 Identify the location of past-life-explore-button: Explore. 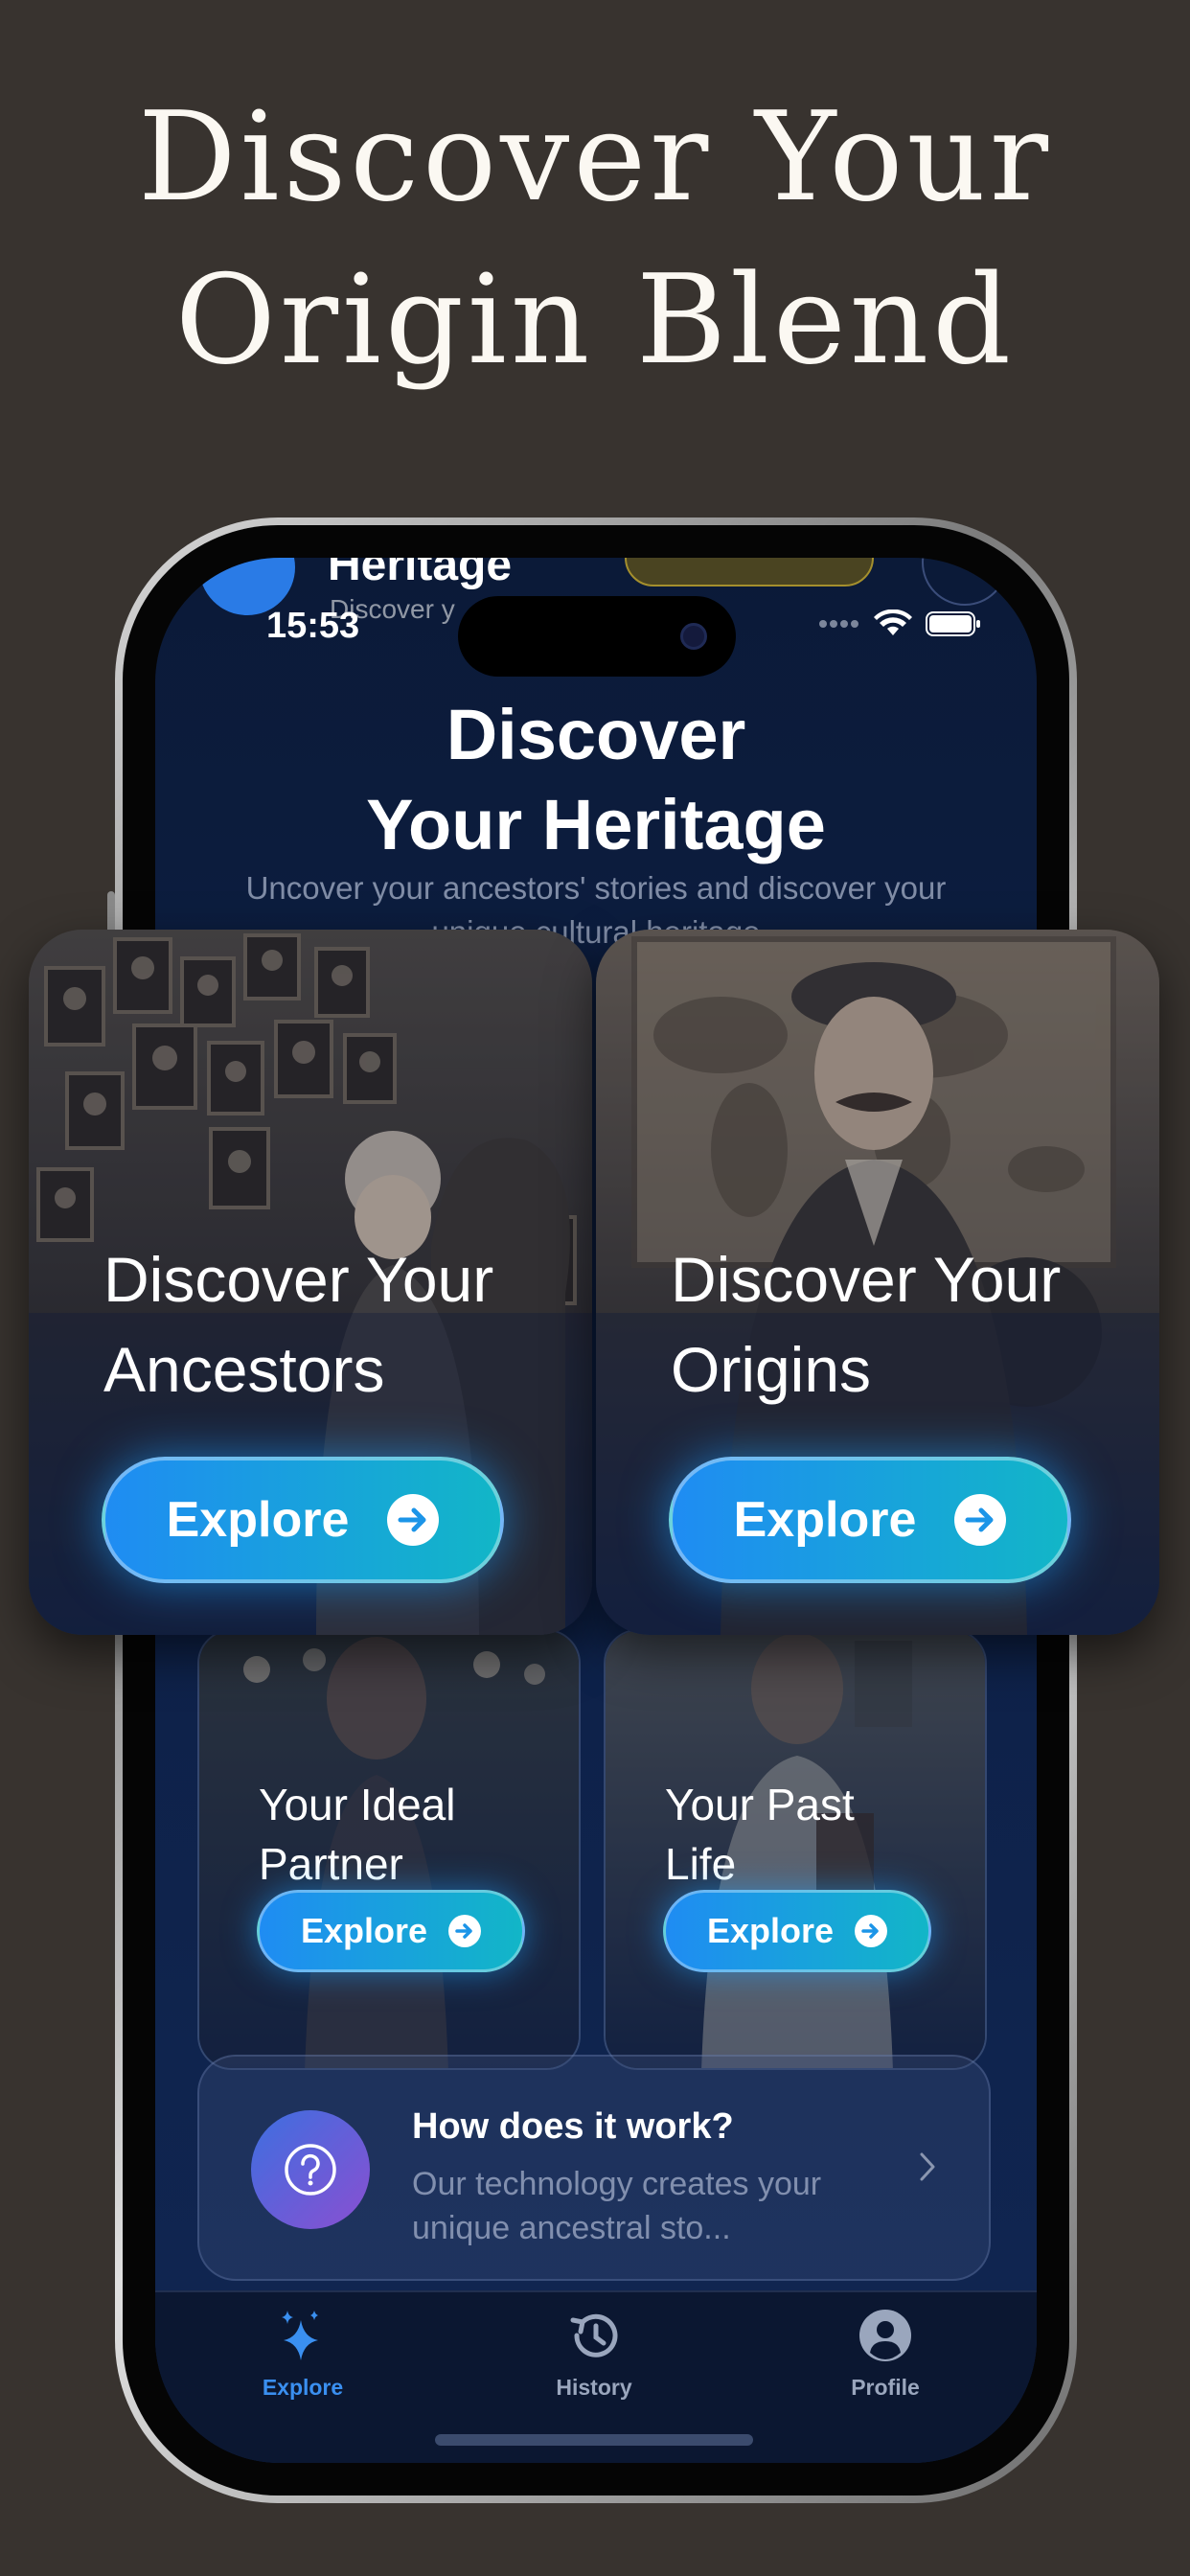
(797, 1931).